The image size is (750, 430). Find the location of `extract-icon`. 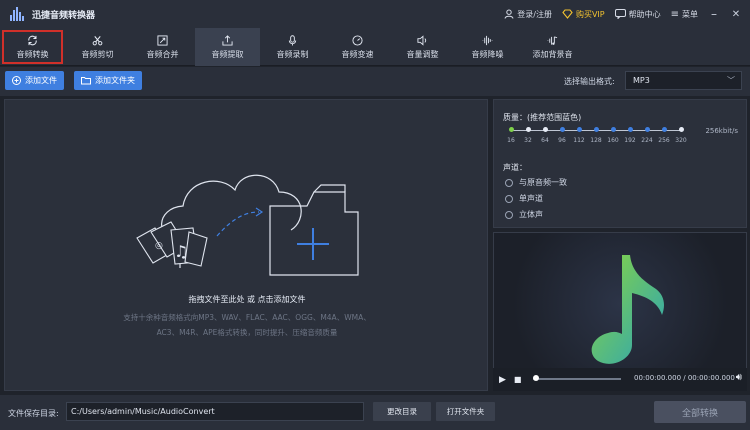

extract-icon is located at coordinates (227, 40).